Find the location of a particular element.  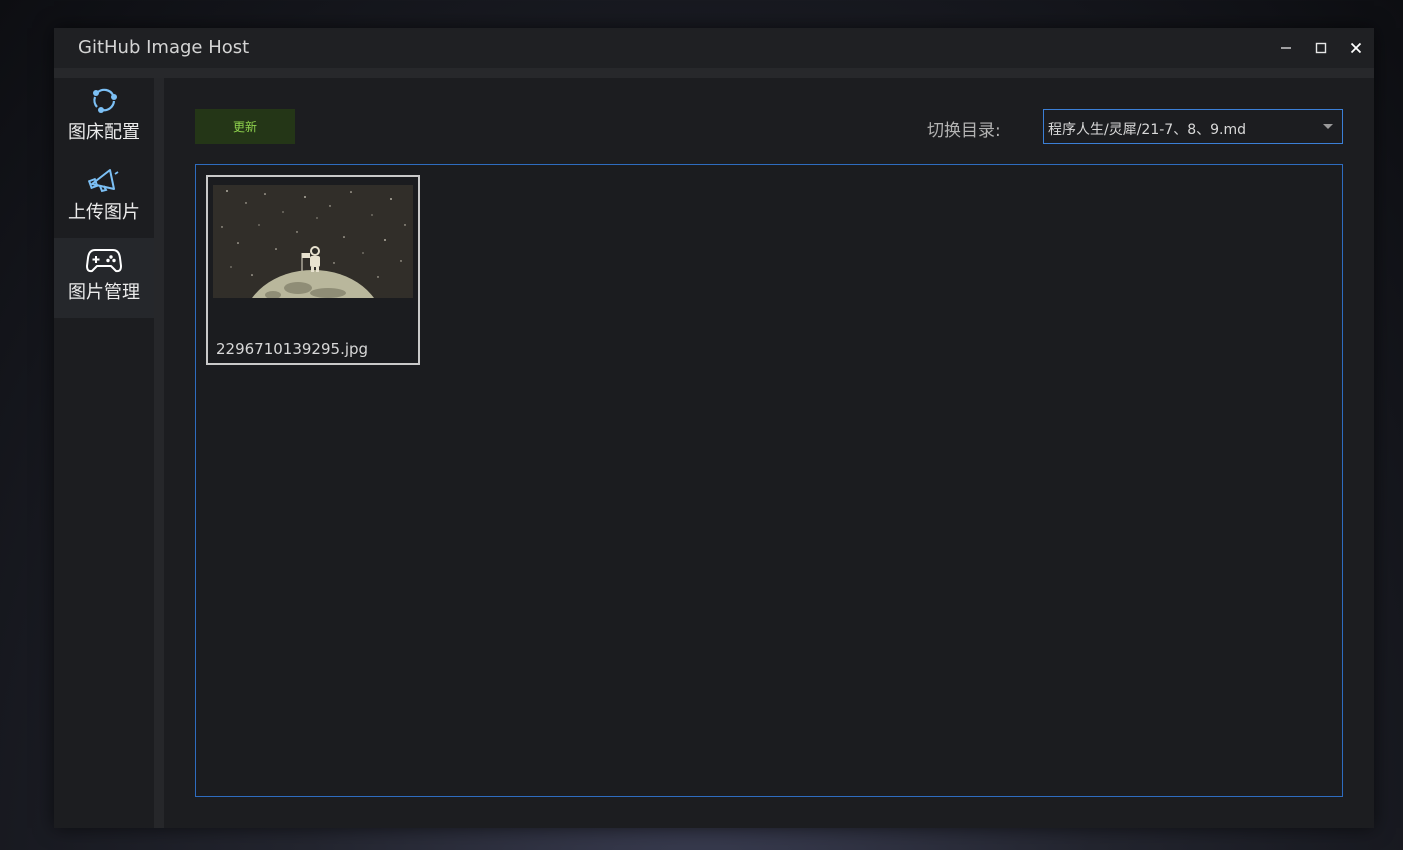

gamepad-icon is located at coordinates (104, 260).